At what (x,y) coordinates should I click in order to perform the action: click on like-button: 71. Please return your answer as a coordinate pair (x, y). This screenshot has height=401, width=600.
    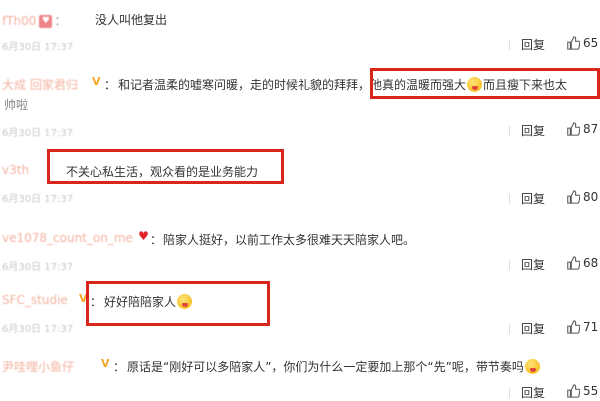
    Looking at the image, I should click on (582, 327).